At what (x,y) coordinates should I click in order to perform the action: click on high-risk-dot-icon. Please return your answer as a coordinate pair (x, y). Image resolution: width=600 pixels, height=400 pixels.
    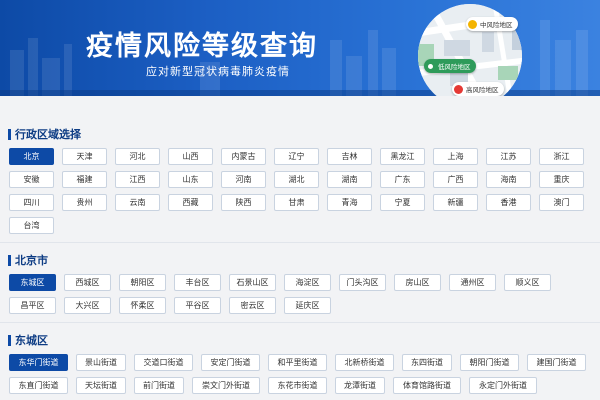
    Looking at the image, I should click on (458, 89).